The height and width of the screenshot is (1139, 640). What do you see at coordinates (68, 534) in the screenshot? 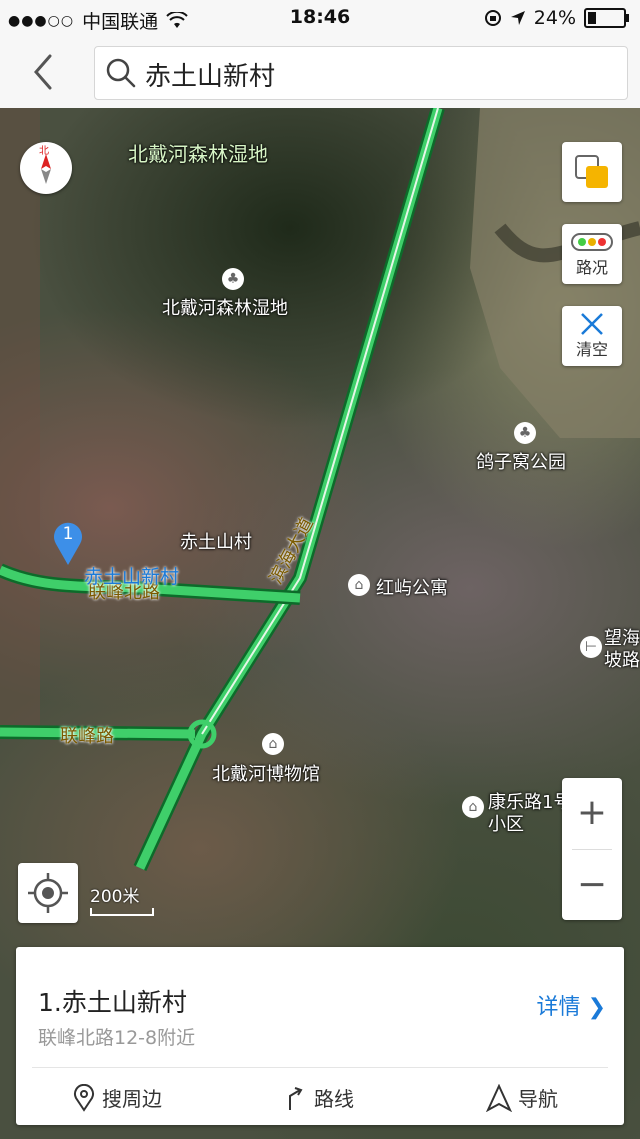
I see `pin-number: 1` at bounding box center [68, 534].